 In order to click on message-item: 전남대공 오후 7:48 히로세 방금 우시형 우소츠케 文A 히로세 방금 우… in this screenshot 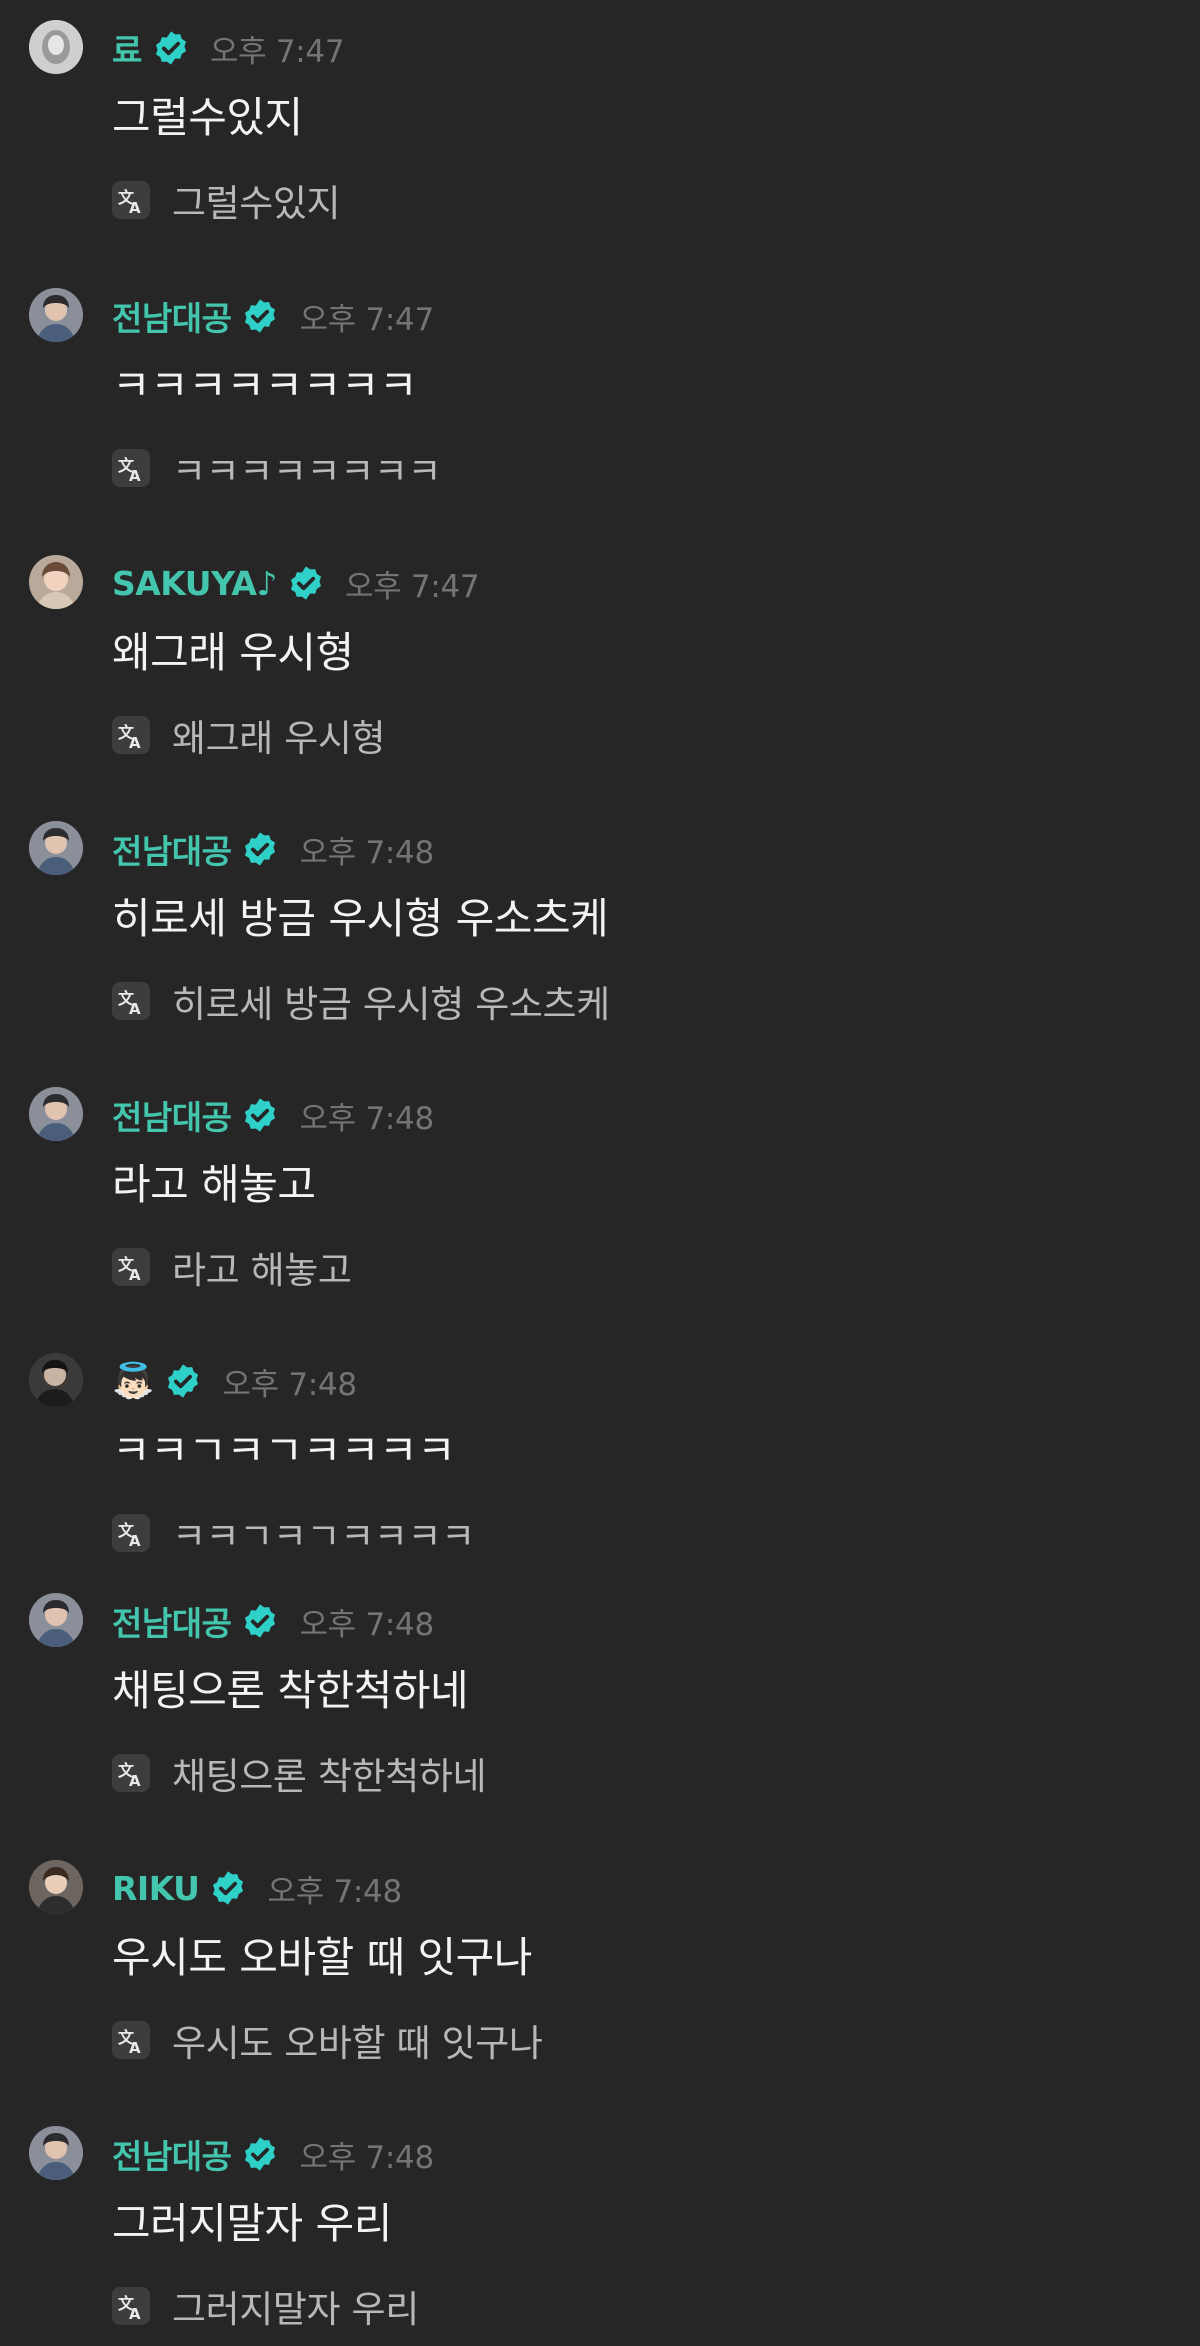, I will do `click(600, 921)`.